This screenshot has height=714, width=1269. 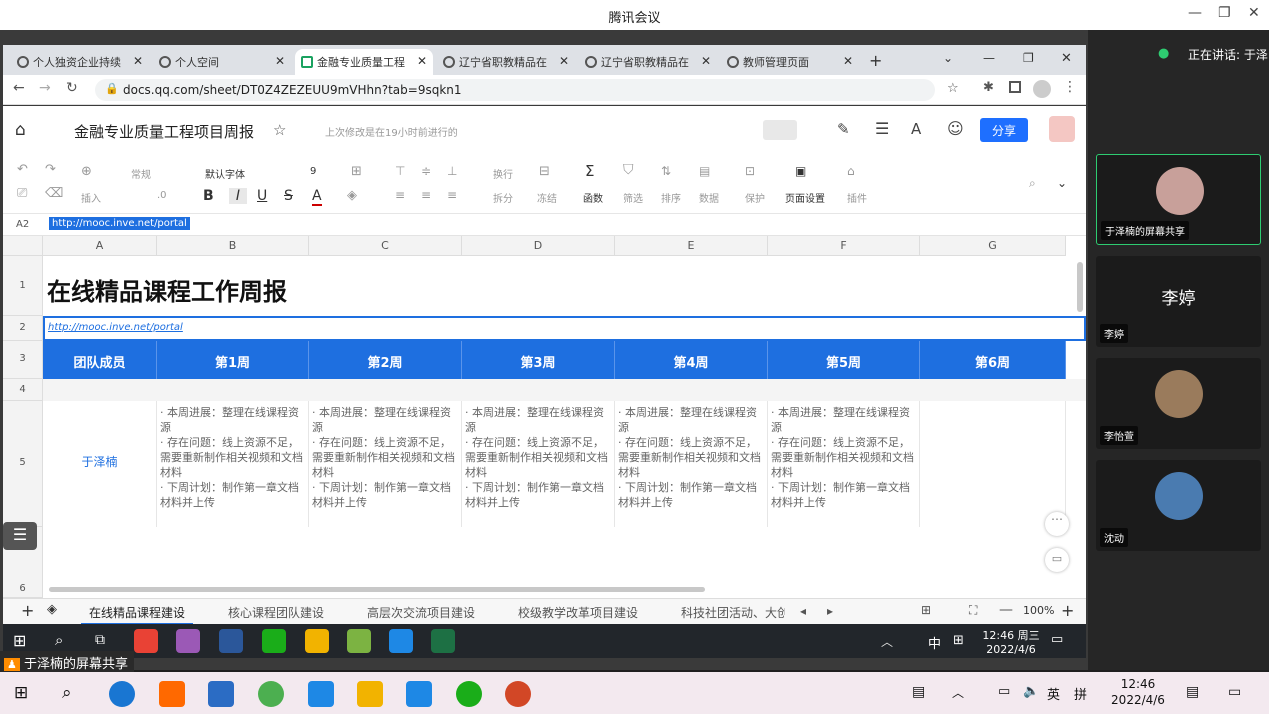 I want to click on reload-icon: ↻, so click(x=72, y=88).